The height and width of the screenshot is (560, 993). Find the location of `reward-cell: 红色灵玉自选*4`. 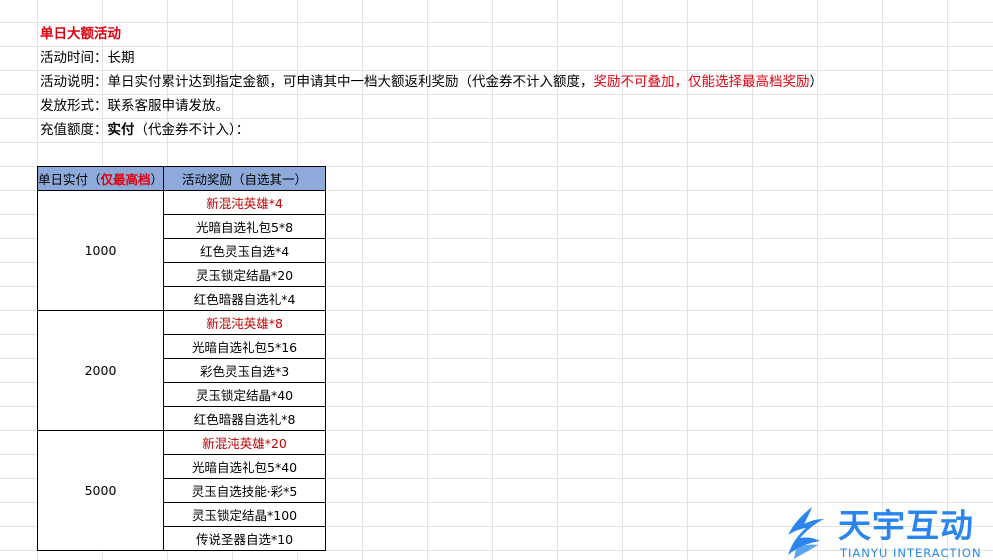

reward-cell: 红色灵玉自选*4 is located at coordinates (245, 250).